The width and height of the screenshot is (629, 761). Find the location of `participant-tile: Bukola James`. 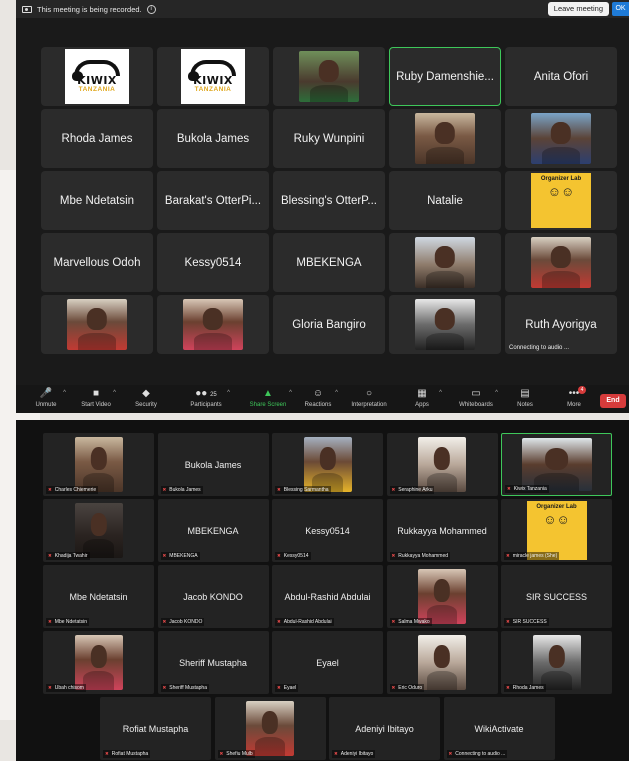

participant-tile: Bukola James is located at coordinates (213, 138).